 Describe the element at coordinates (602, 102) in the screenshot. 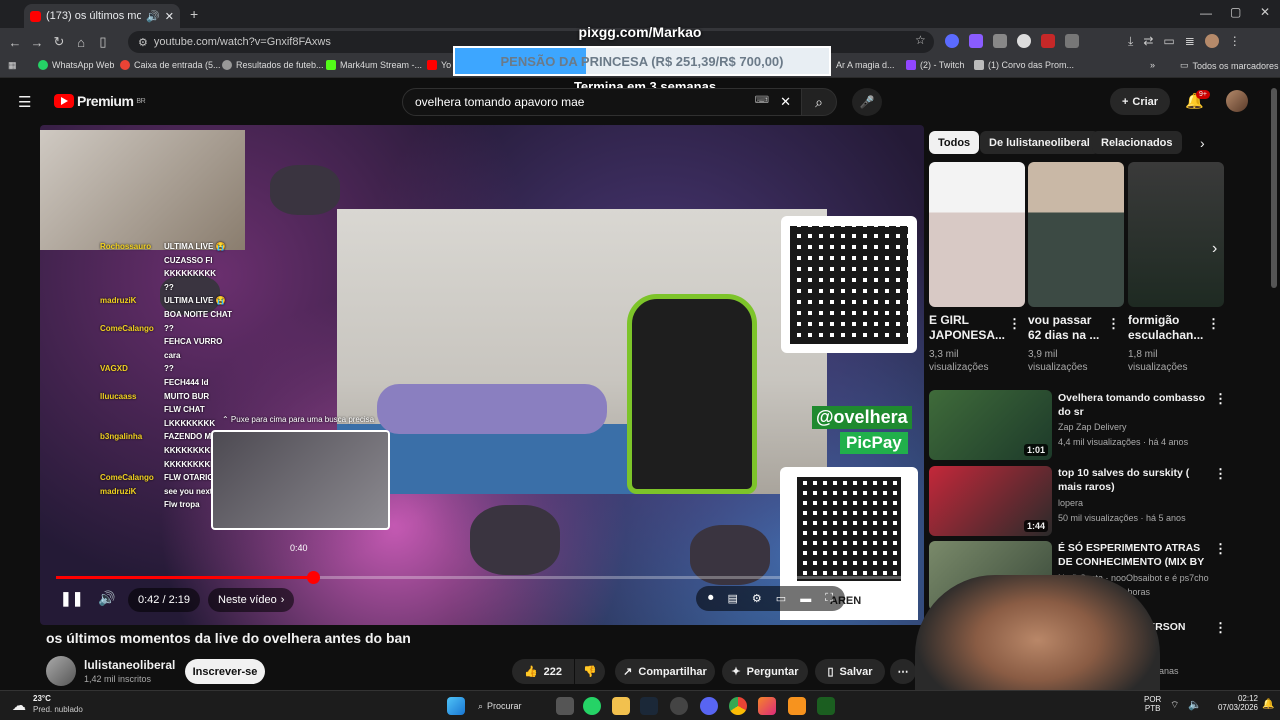

I see `search-input: ovelhera tomando apavoro mae ⌨ ✕` at that location.